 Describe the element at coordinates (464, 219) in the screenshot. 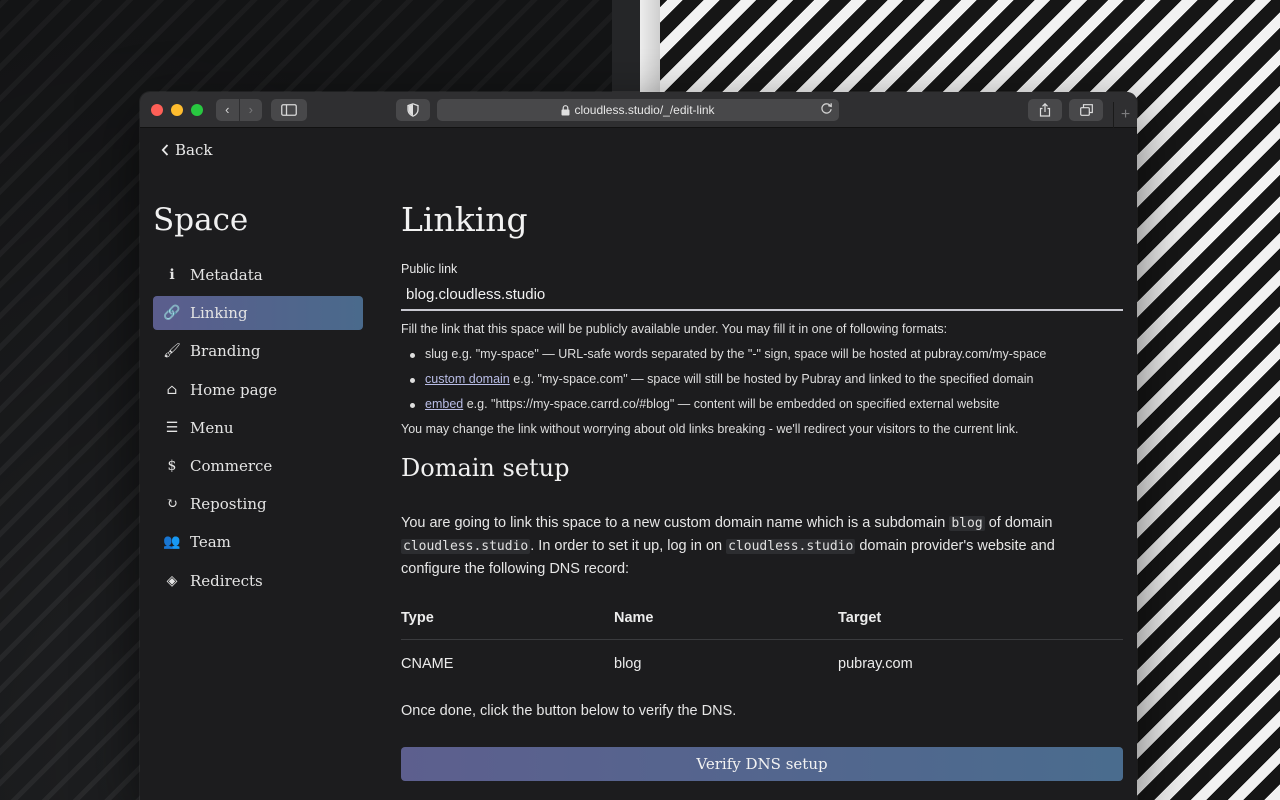

I see `page-title: Linking` at that location.